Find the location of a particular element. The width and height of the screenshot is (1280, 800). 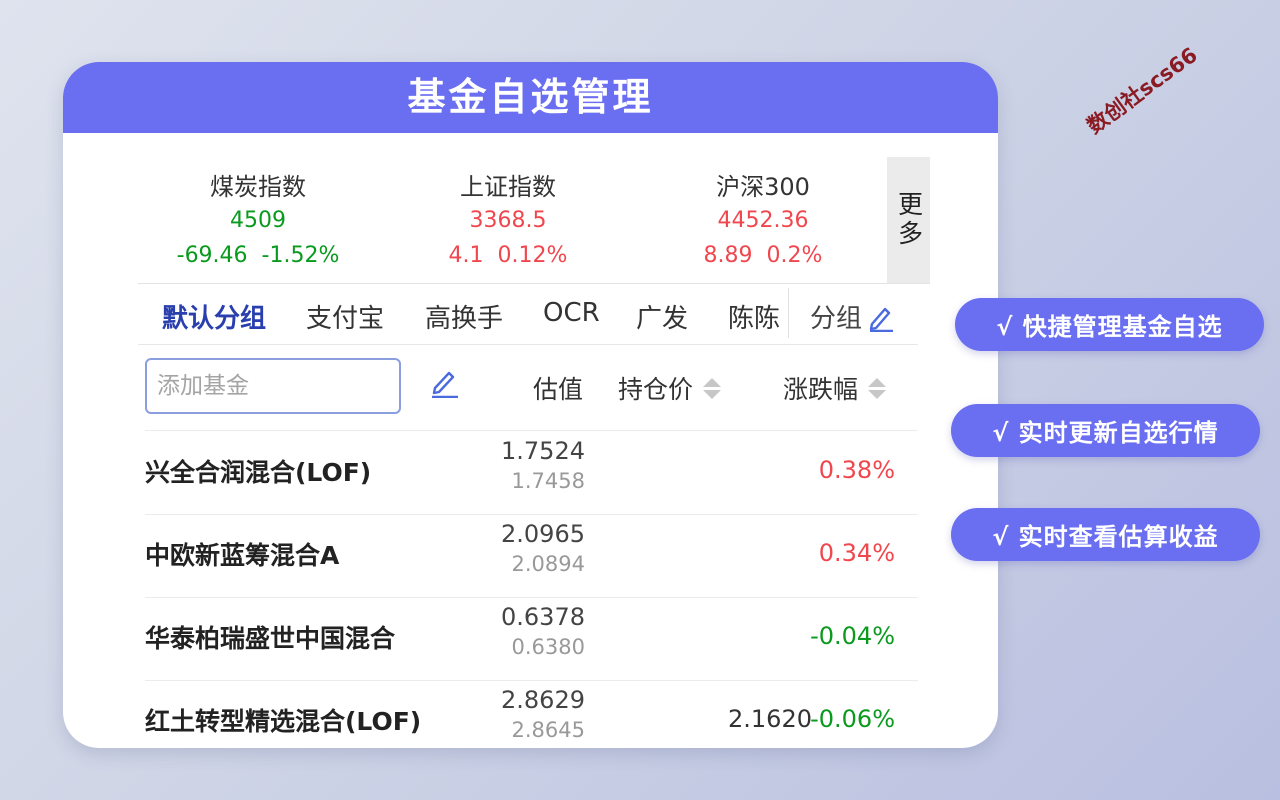

fund-name: 华泰柏瑞盛世中国混合 is located at coordinates (270, 638).